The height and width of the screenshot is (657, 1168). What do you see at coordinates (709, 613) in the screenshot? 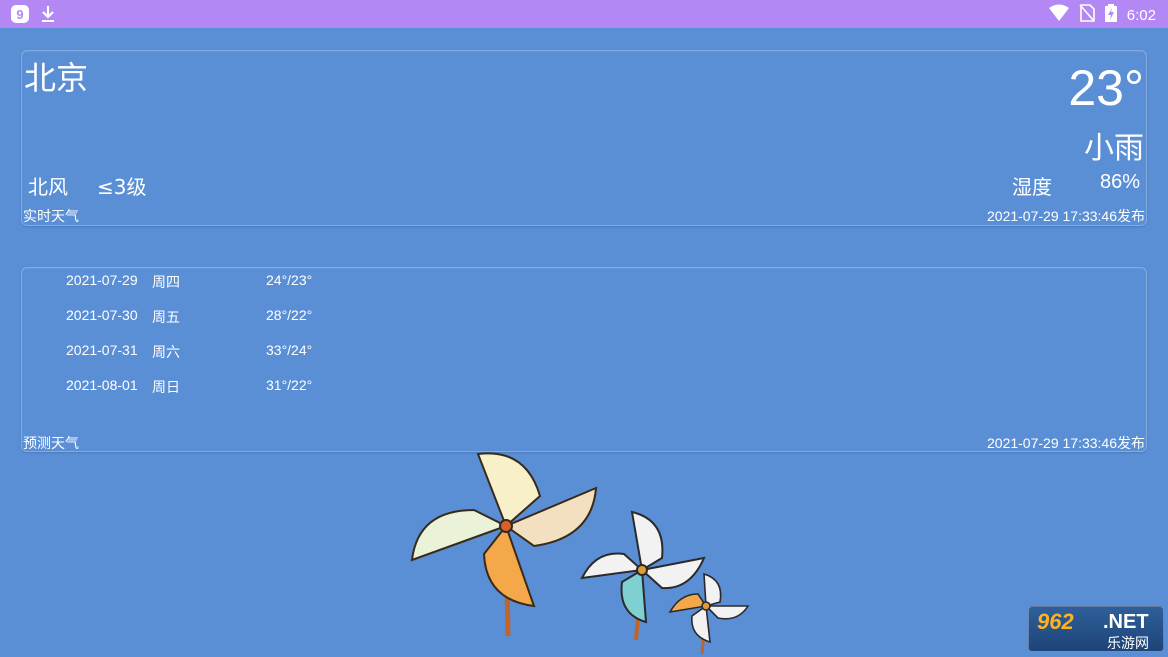
I see `pinwheel-small` at bounding box center [709, 613].